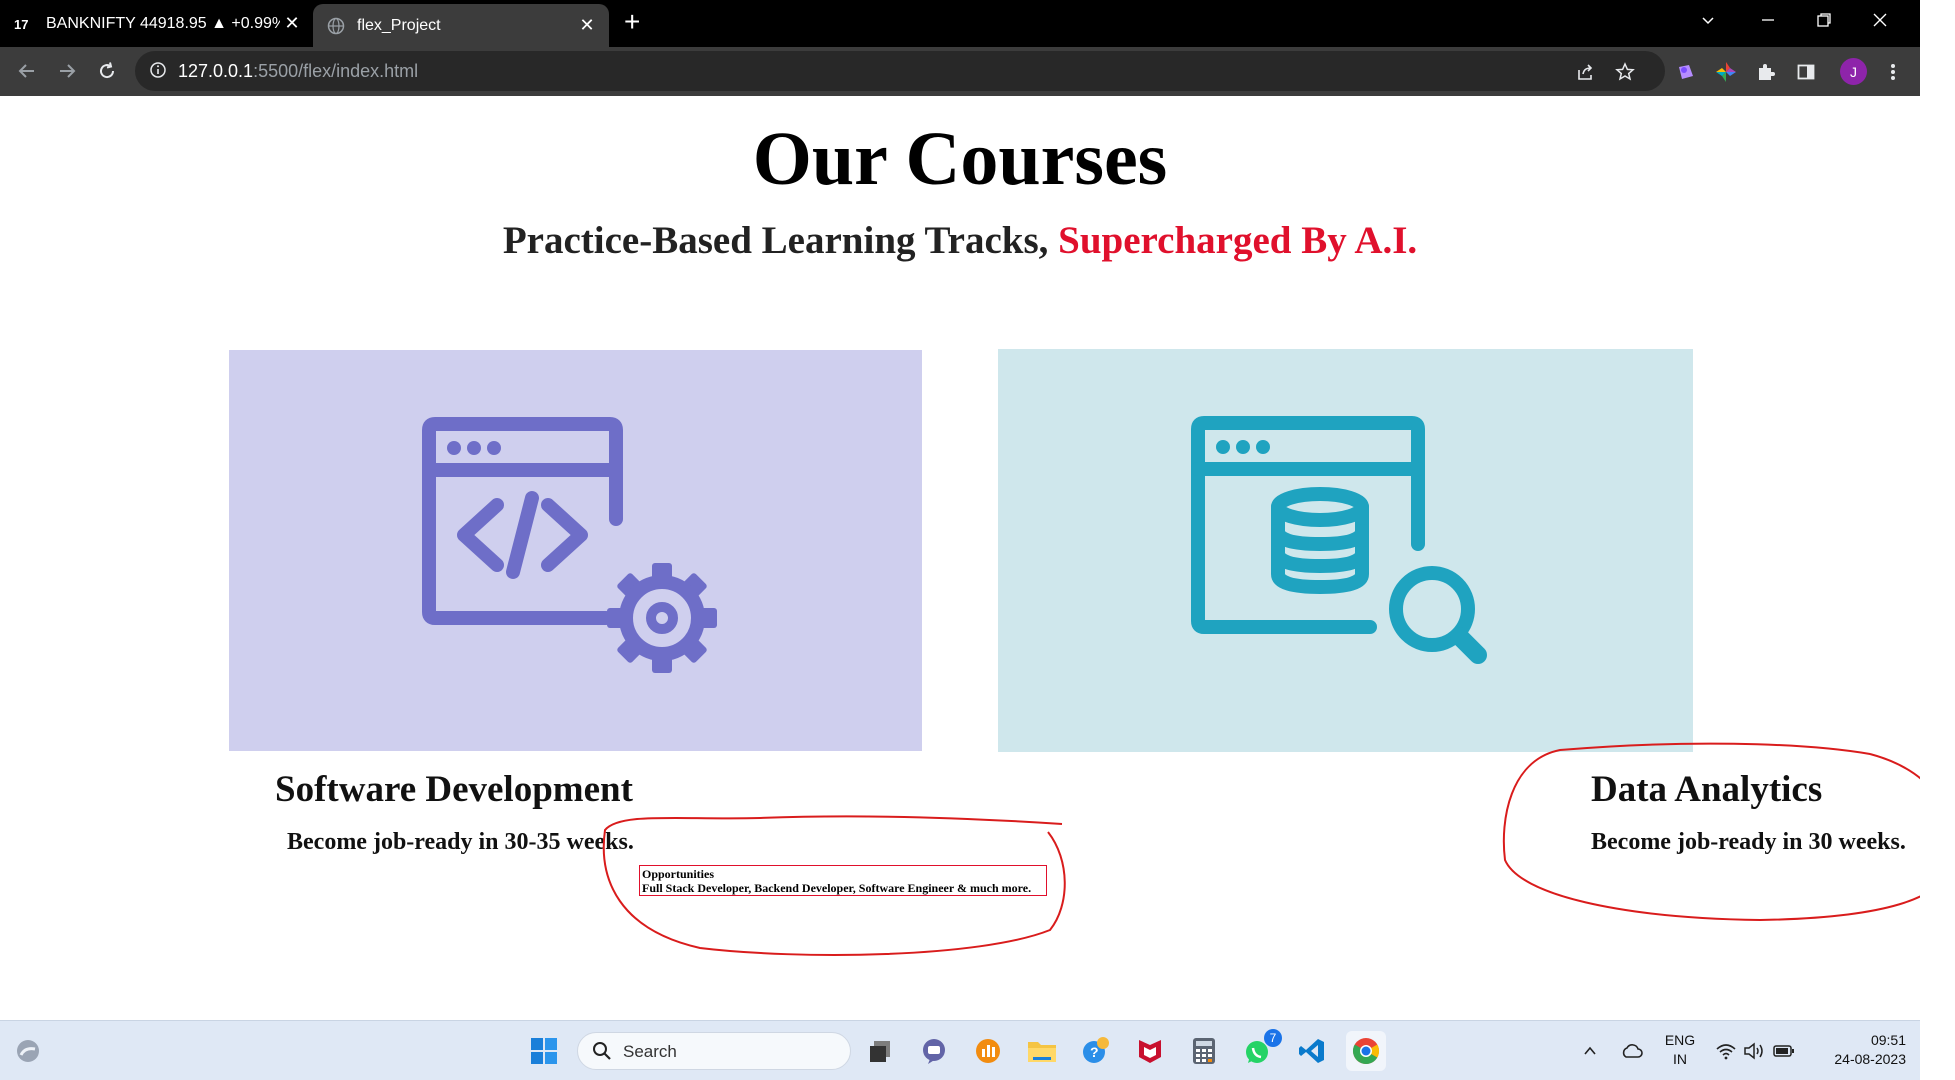 This screenshot has width=1955, height=1080. Describe the element at coordinates (602, 1053) in the screenshot. I see `search-icon` at that location.